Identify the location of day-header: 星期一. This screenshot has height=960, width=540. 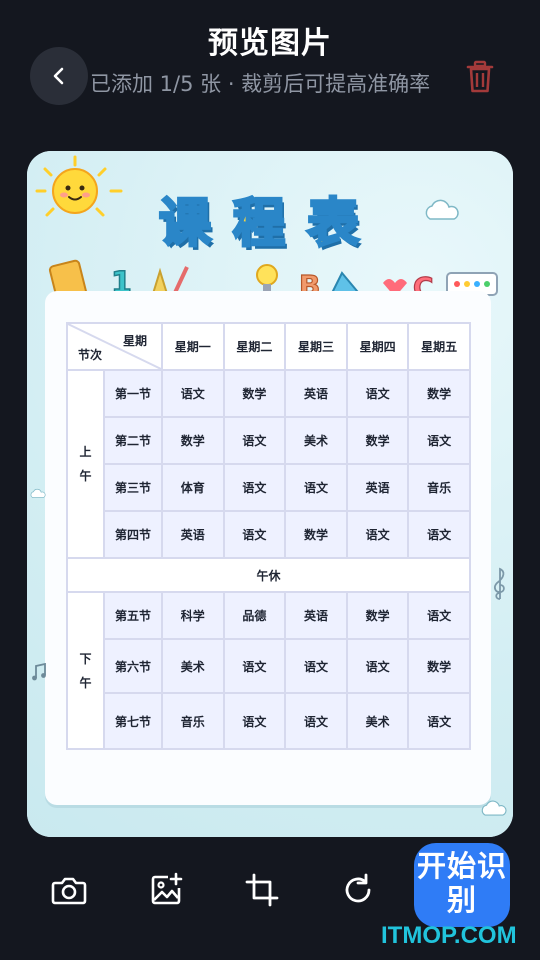
(193, 346).